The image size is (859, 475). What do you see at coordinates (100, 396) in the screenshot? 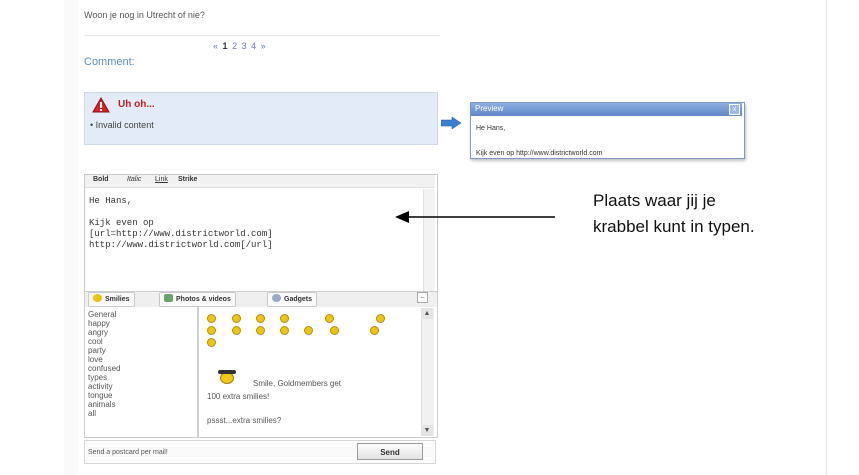
I see `category-tongue: tongue` at bounding box center [100, 396].